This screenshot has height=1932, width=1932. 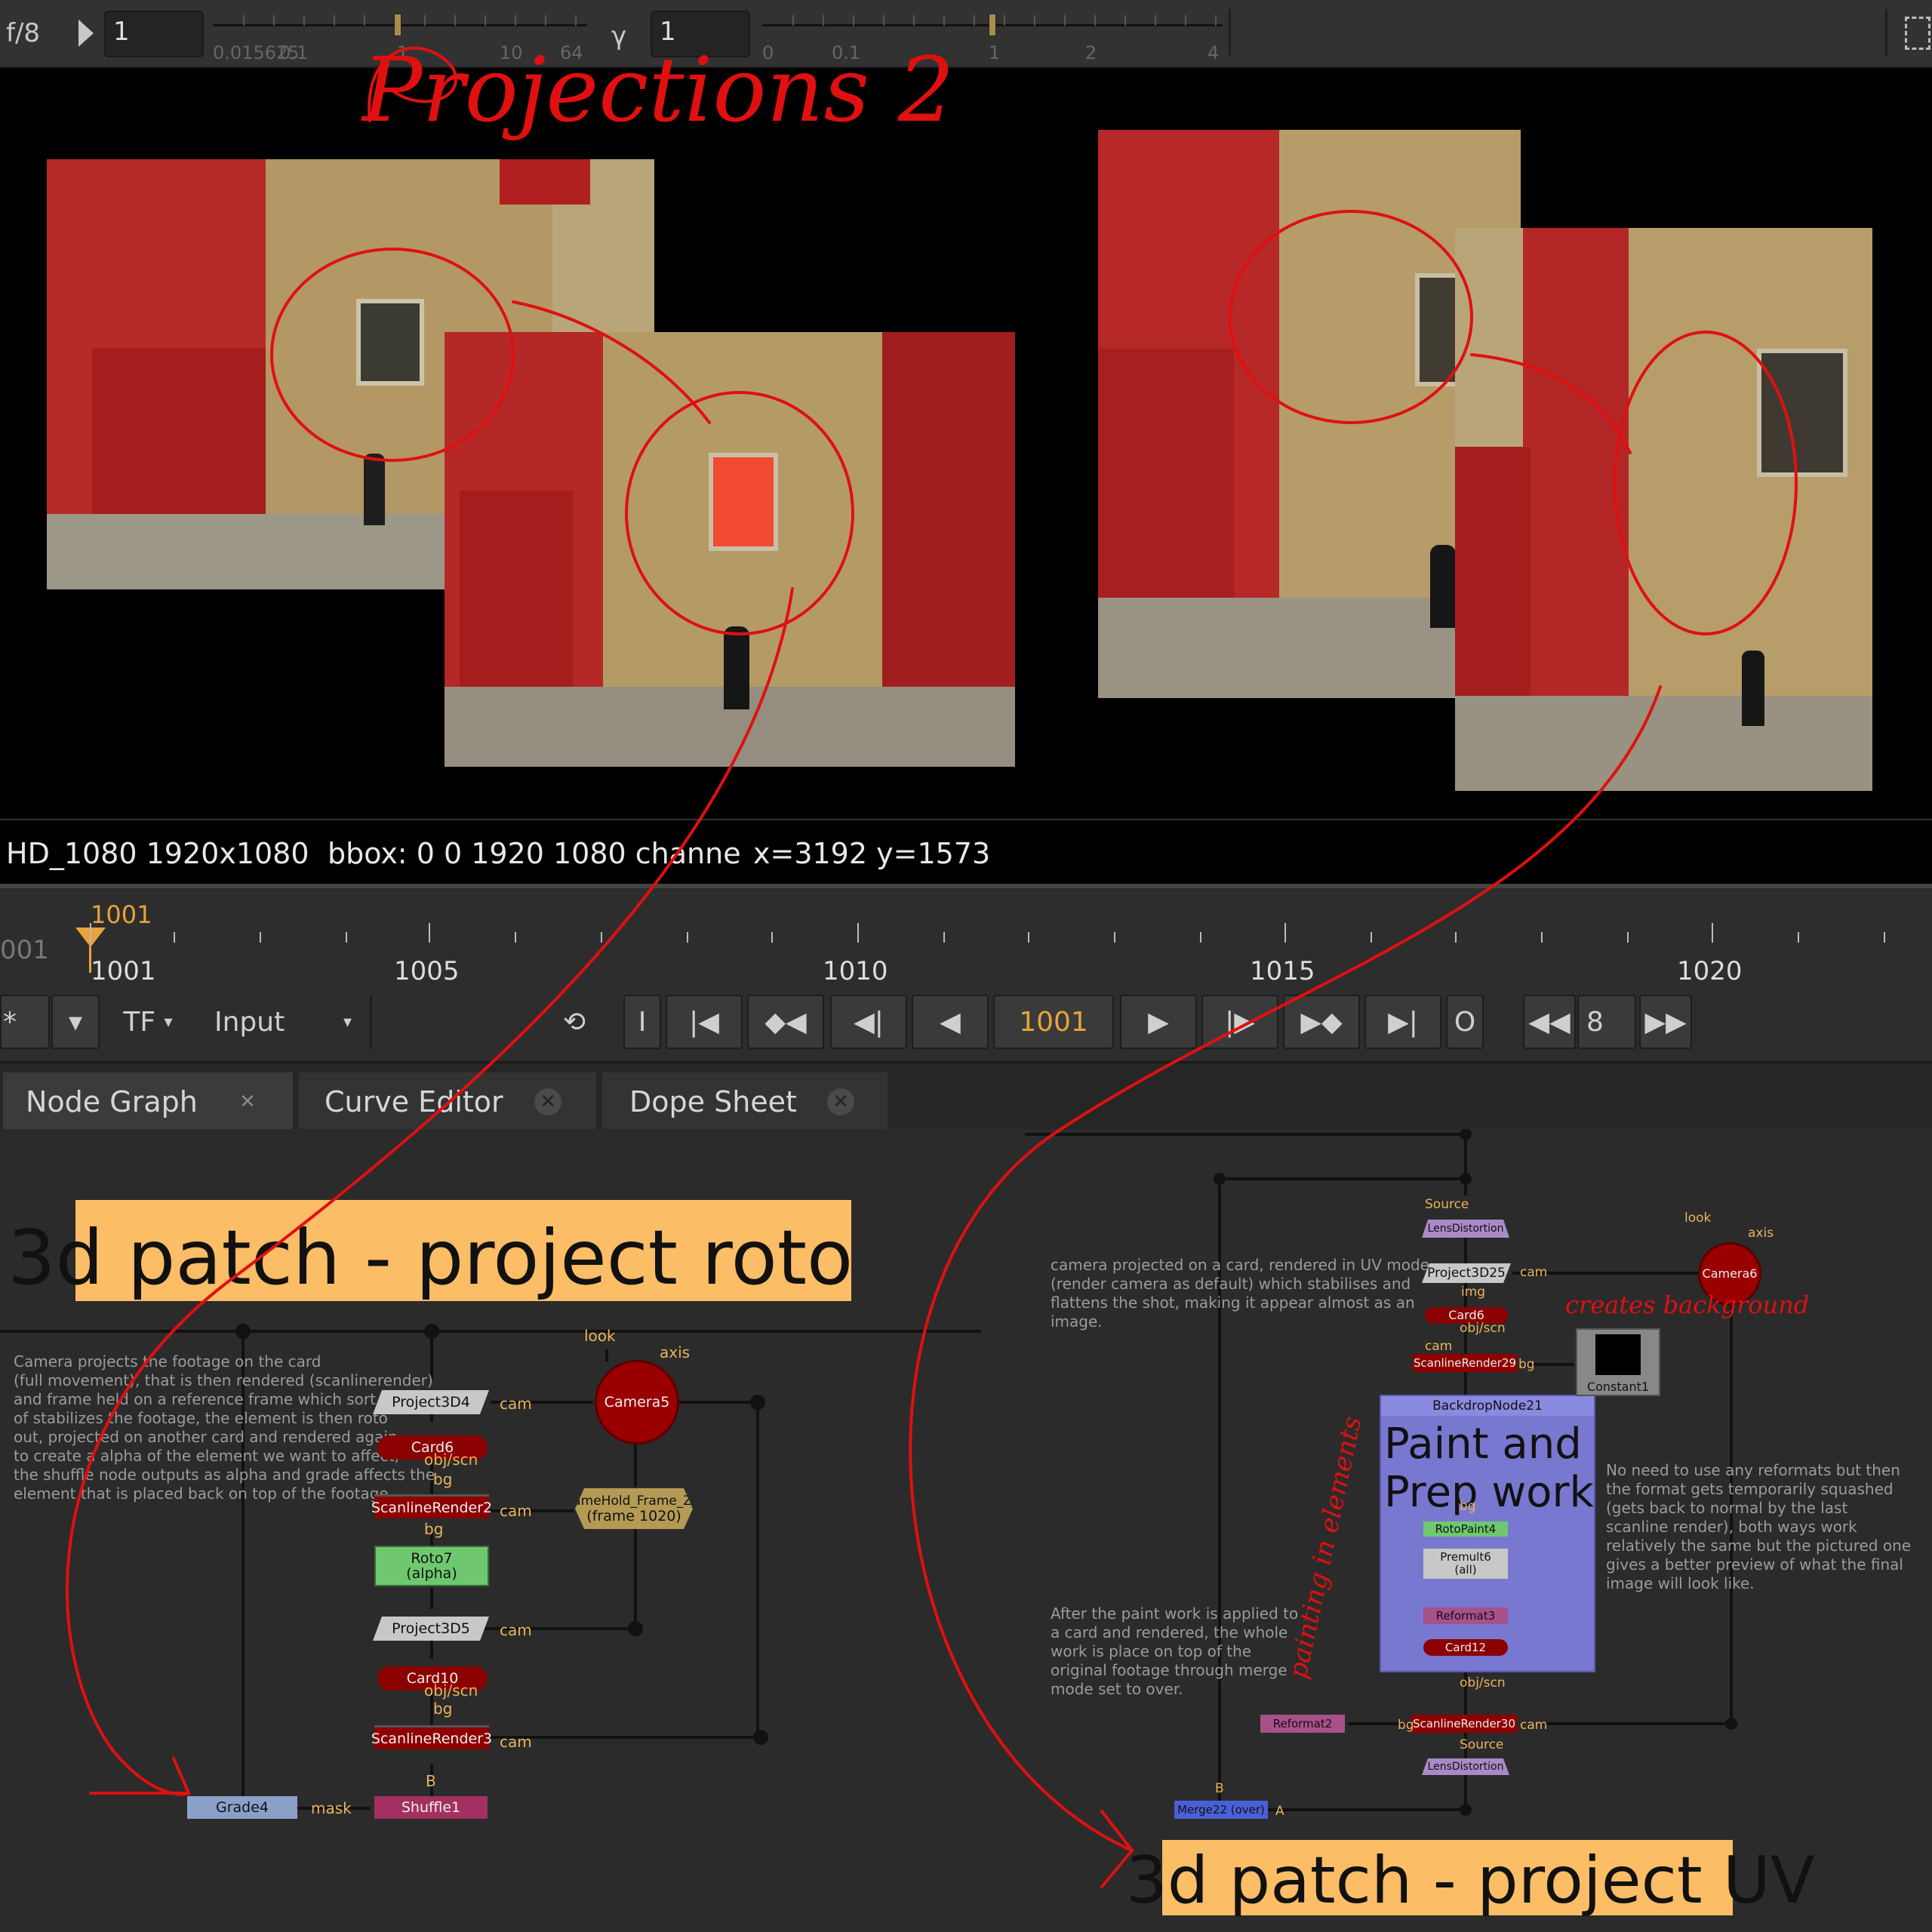 What do you see at coordinates (658, 90) in the screenshot?
I see `handwritten-title: Projections 2` at bounding box center [658, 90].